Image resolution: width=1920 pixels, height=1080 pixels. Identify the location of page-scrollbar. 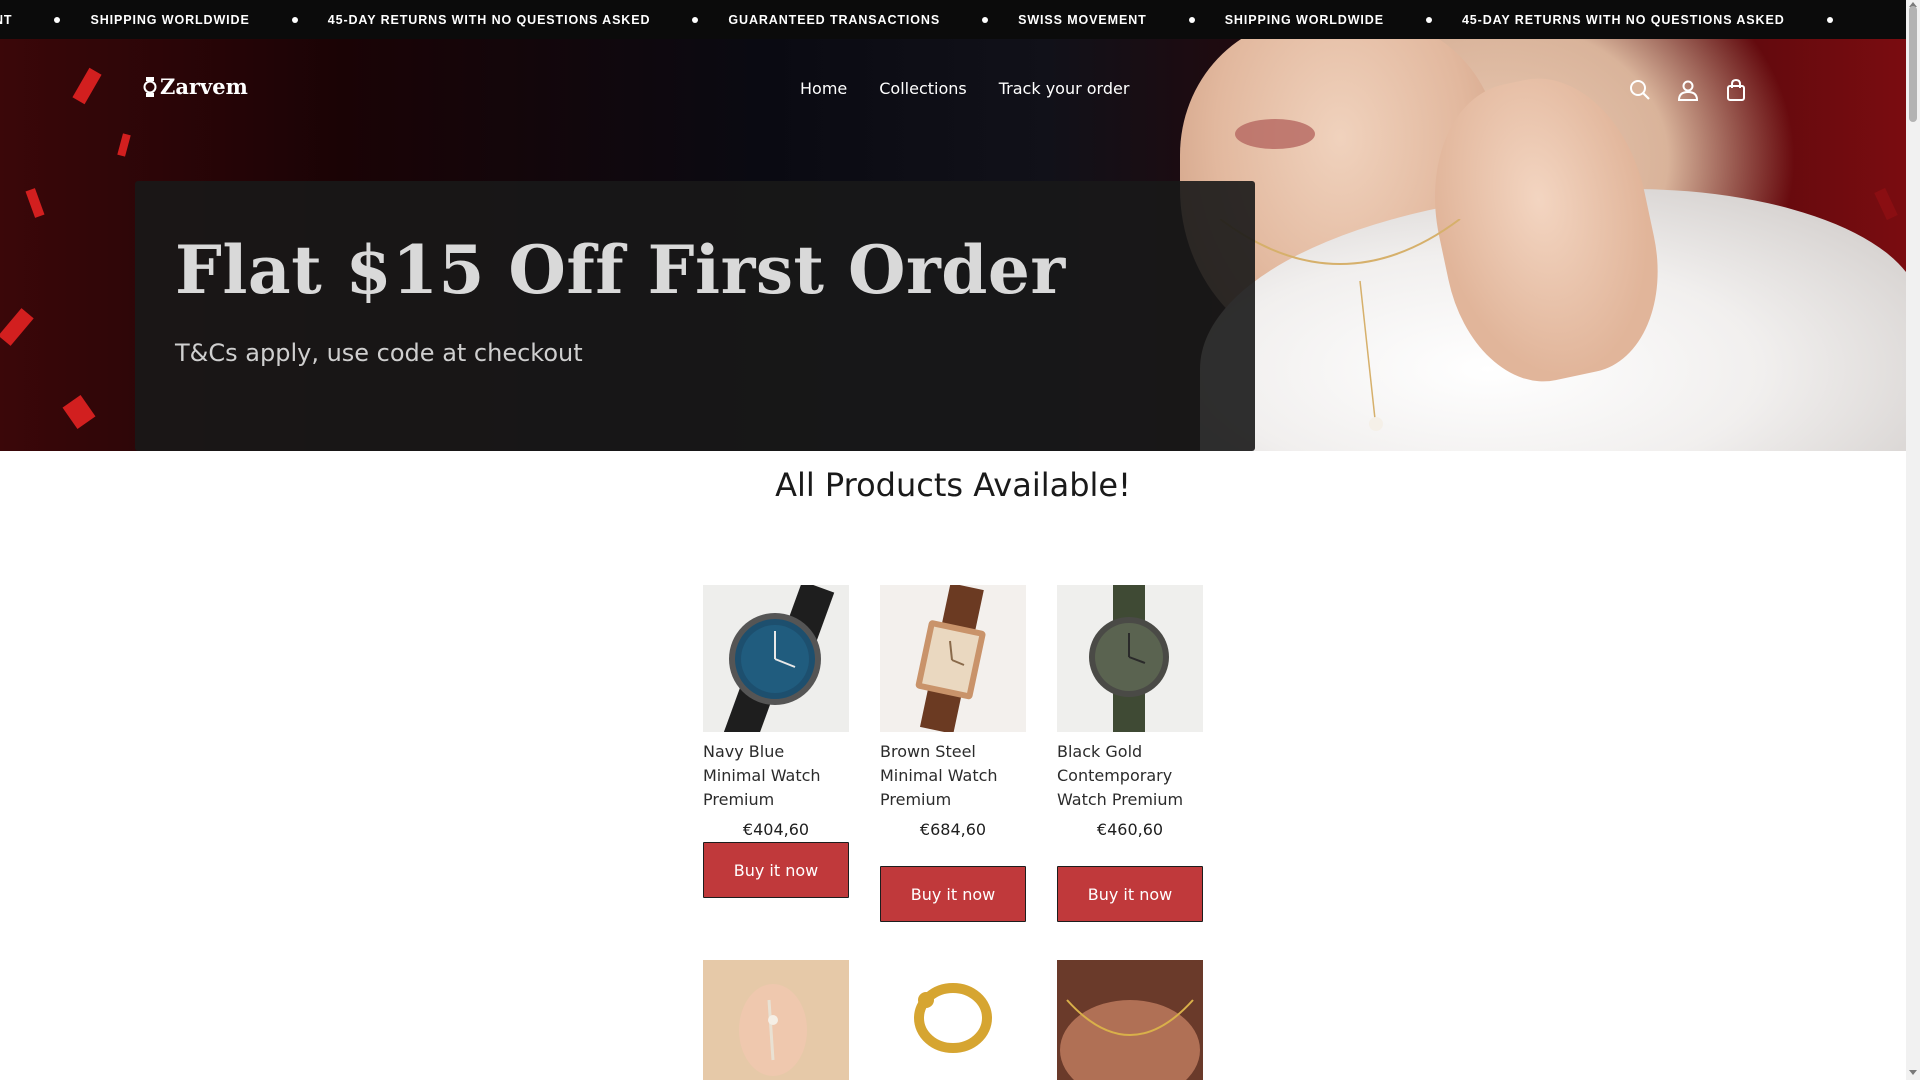
(1913, 540).